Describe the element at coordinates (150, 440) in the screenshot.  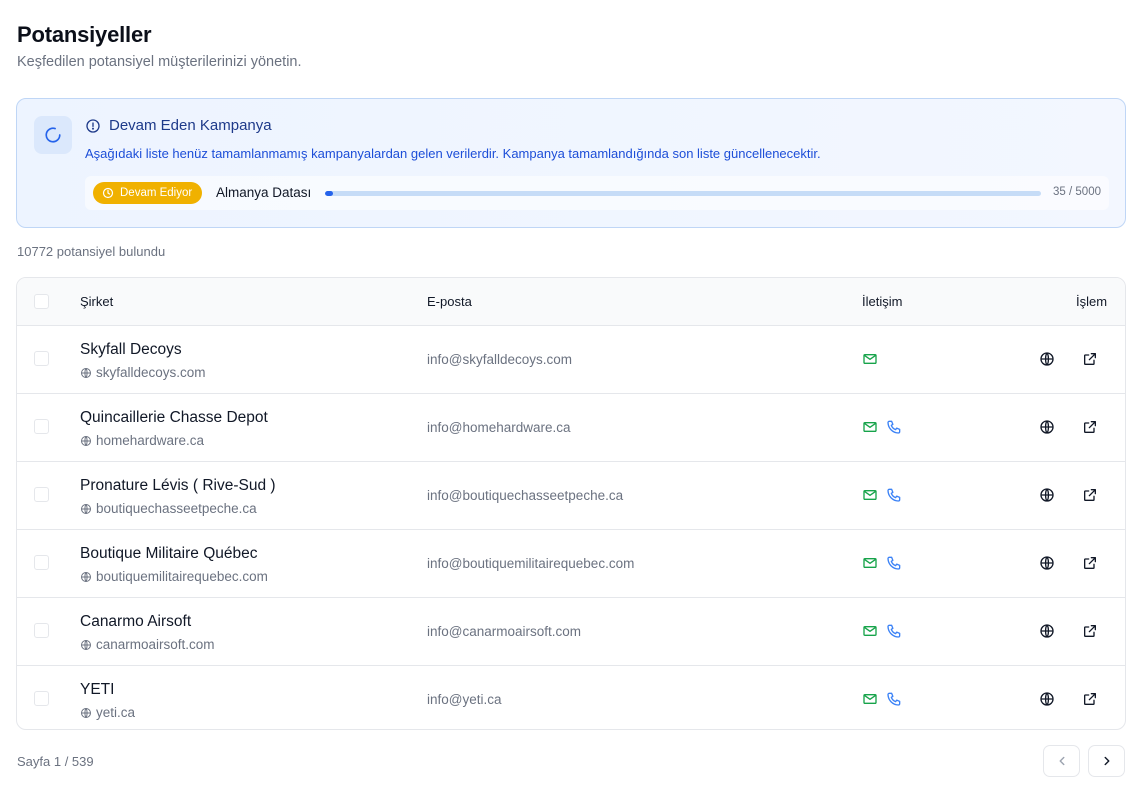
I see `domain-text: homehardware.ca` at that location.